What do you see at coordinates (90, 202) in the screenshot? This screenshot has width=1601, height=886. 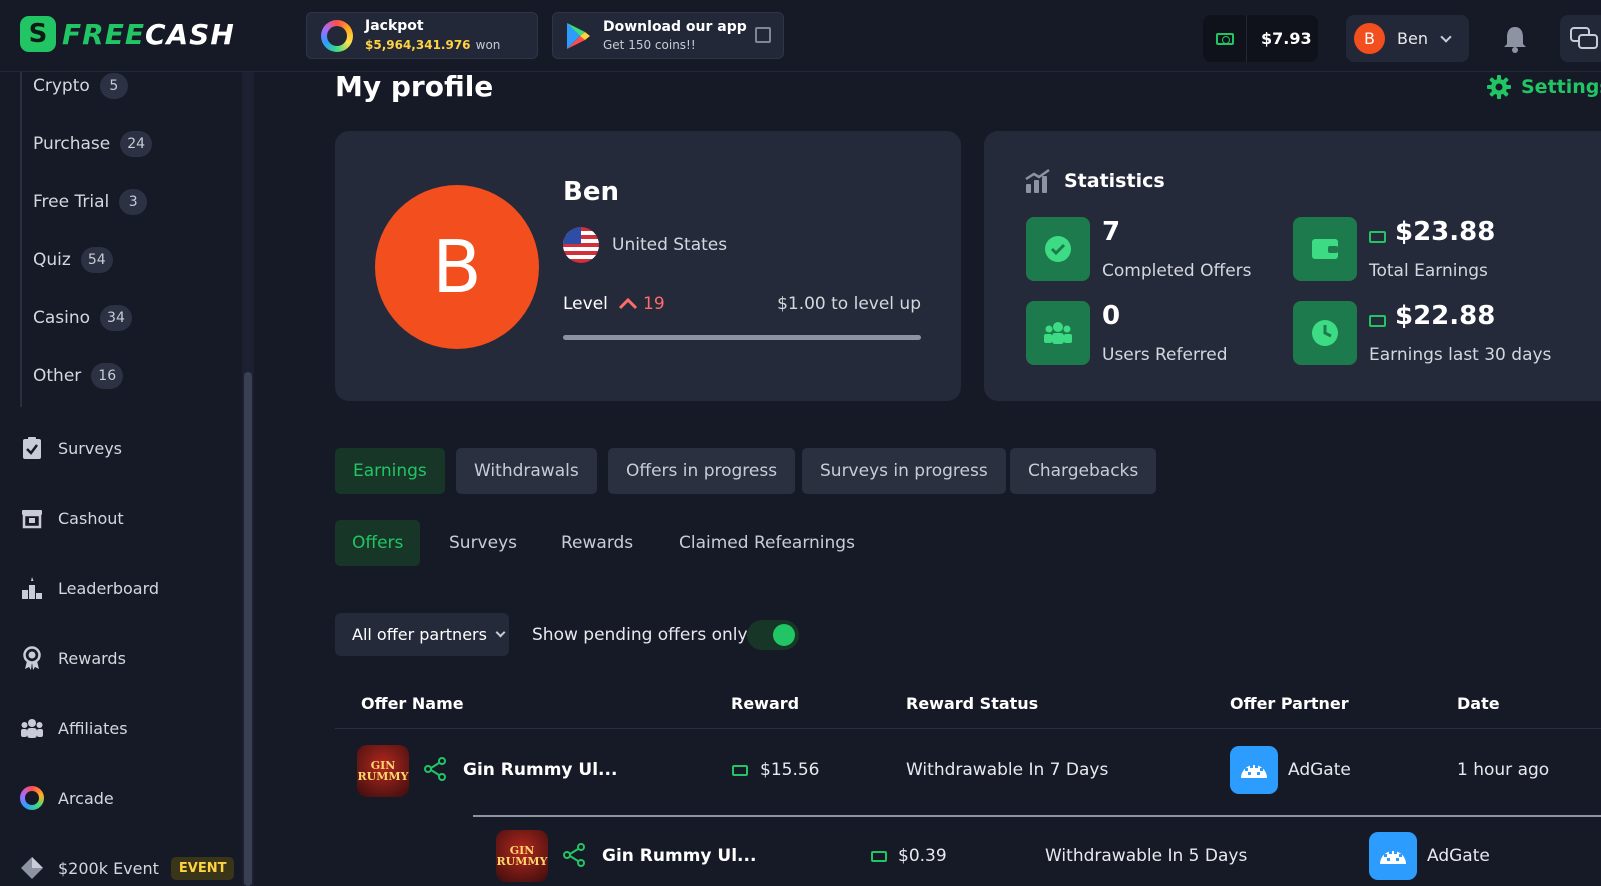 I see `sidebar-category-free-trial: Free Trial 3` at bounding box center [90, 202].